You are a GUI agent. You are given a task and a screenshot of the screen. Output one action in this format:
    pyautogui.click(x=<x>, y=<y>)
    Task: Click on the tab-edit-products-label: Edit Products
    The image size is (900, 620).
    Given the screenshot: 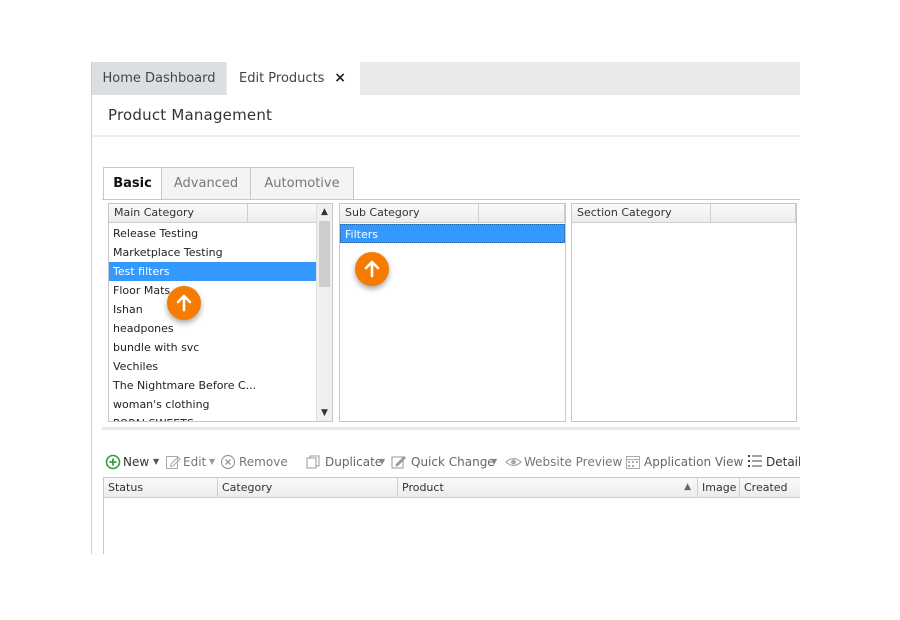 What is the action you would take?
    pyautogui.click(x=282, y=78)
    